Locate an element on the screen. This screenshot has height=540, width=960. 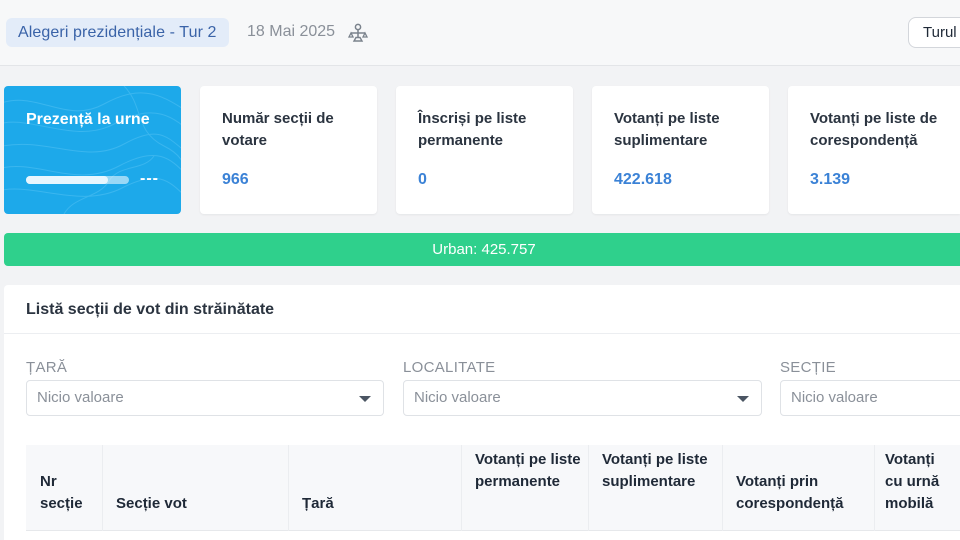
election-selector-chip: Alegeri prezidențiale - Tur 2 is located at coordinates (117, 32).